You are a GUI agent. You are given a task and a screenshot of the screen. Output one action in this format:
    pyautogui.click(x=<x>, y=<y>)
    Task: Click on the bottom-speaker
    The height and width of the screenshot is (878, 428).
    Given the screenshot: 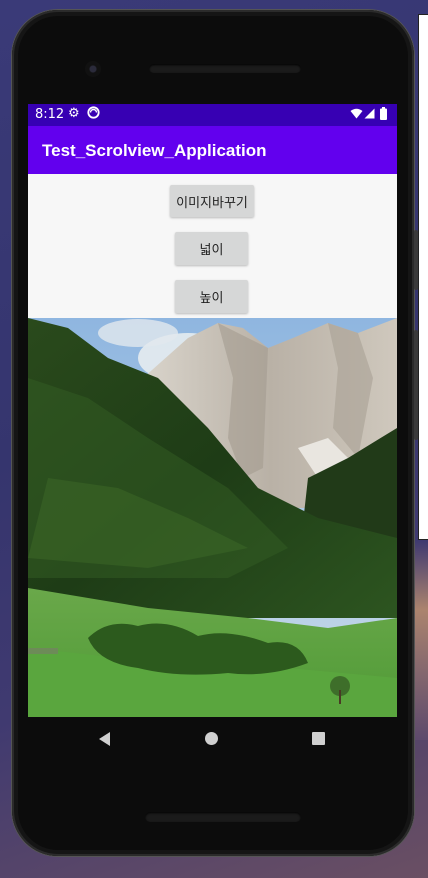 What is the action you would take?
    pyautogui.click(x=223, y=817)
    